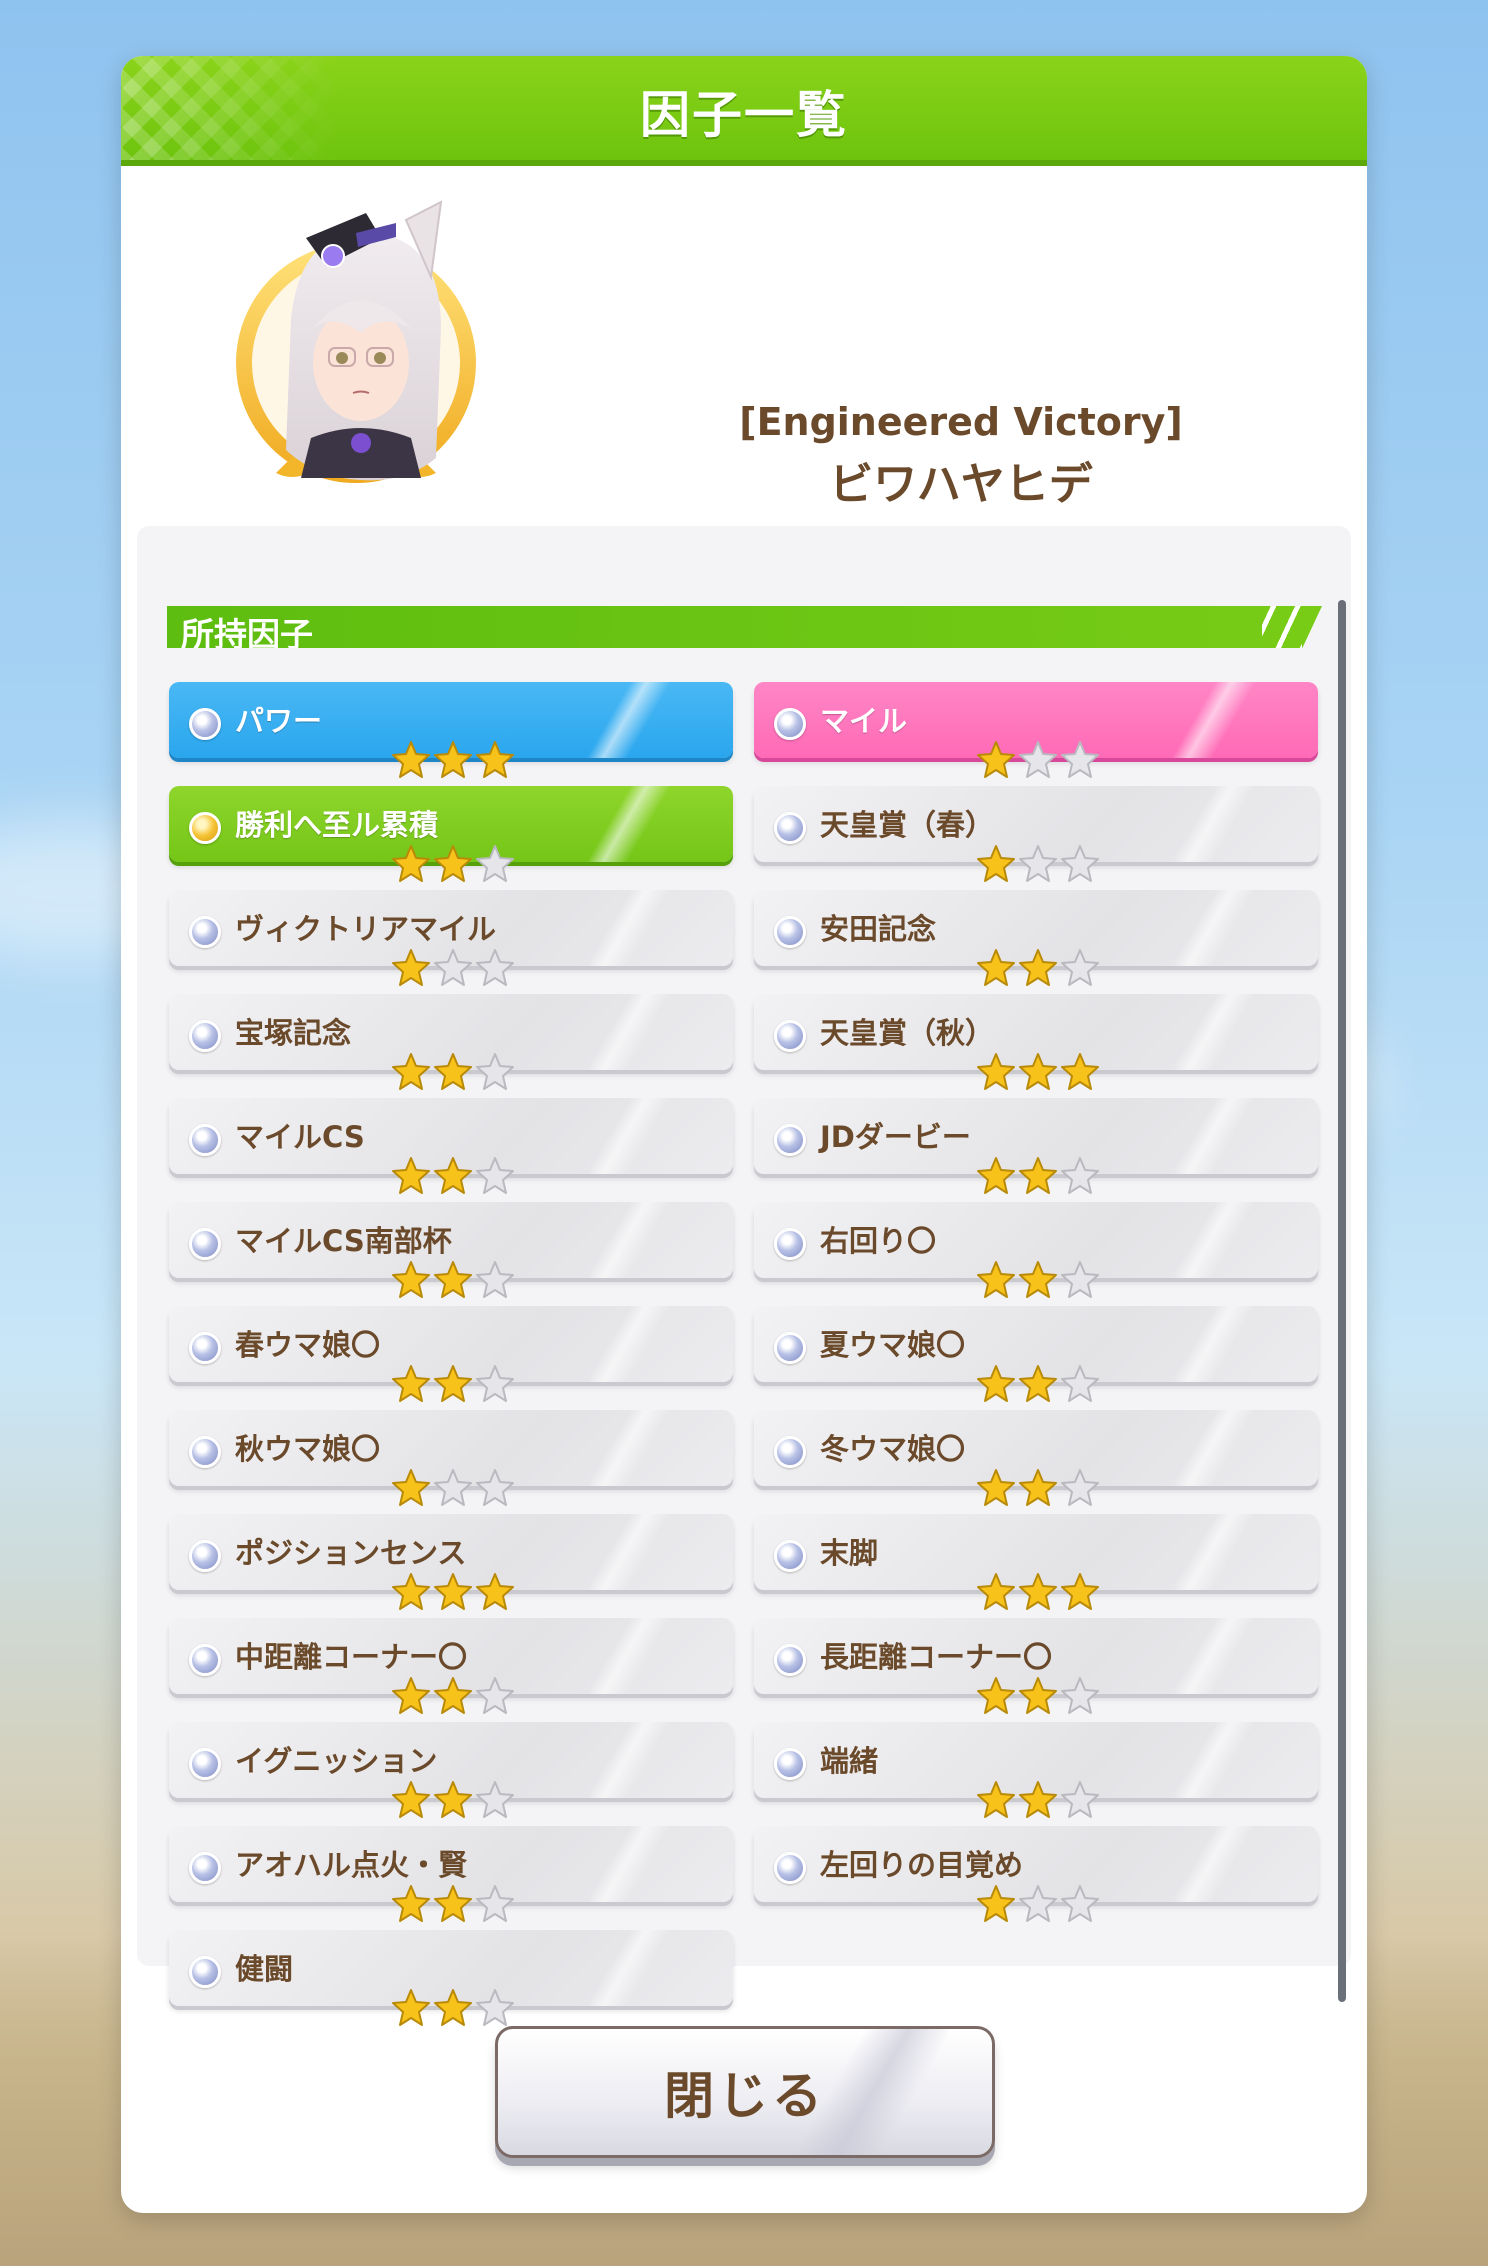 The width and height of the screenshot is (1488, 2266). What do you see at coordinates (1342, 1301) in the screenshot?
I see `scrollbar` at bounding box center [1342, 1301].